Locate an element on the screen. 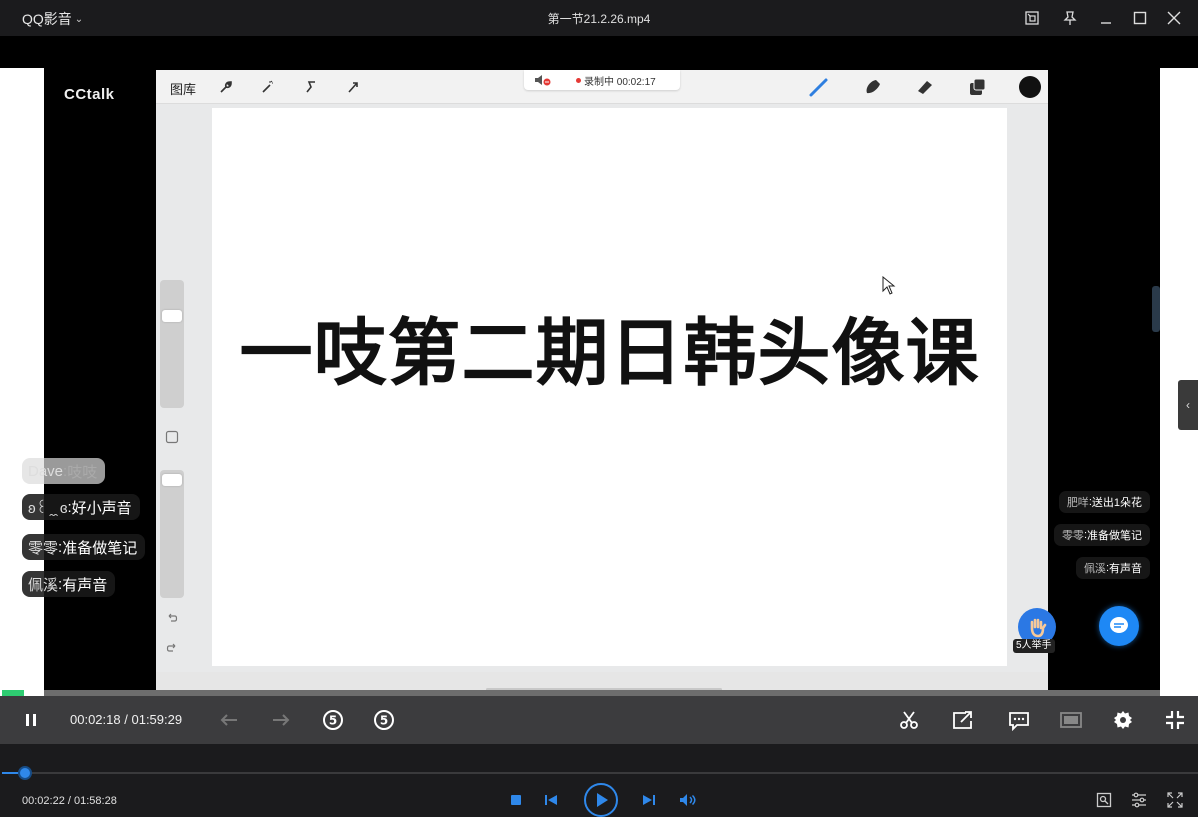 Image resolution: width=1198 pixels, height=817 pixels. arrow-left-icon is located at coordinates (228, 720).